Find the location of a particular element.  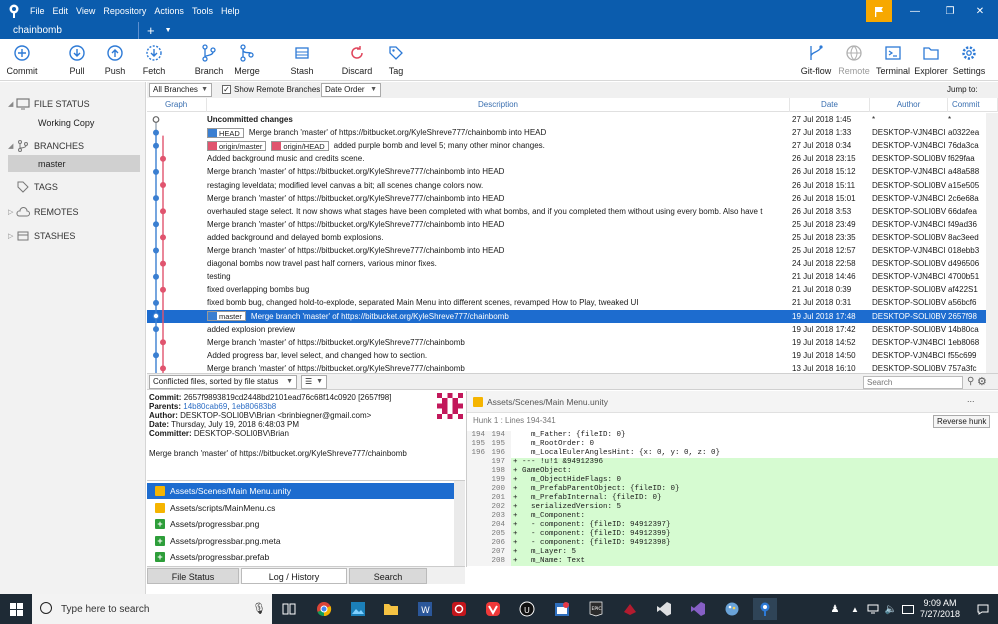

branch-label-badge: origin/master is located at coordinates (237, 145).